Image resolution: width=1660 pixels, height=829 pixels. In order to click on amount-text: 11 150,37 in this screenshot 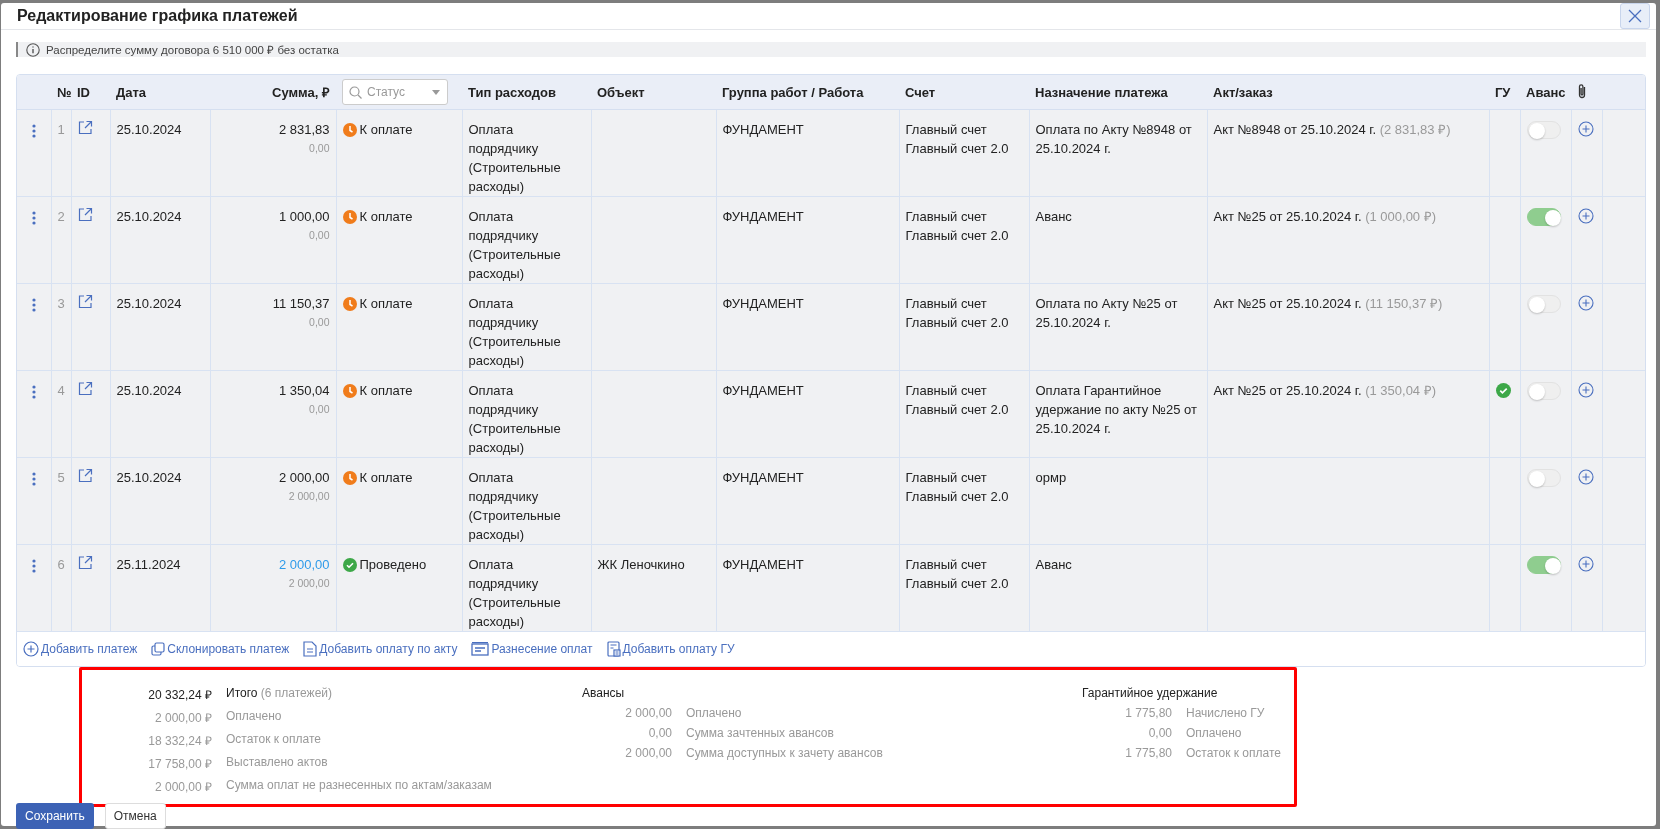, I will do `click(301, 303)`.